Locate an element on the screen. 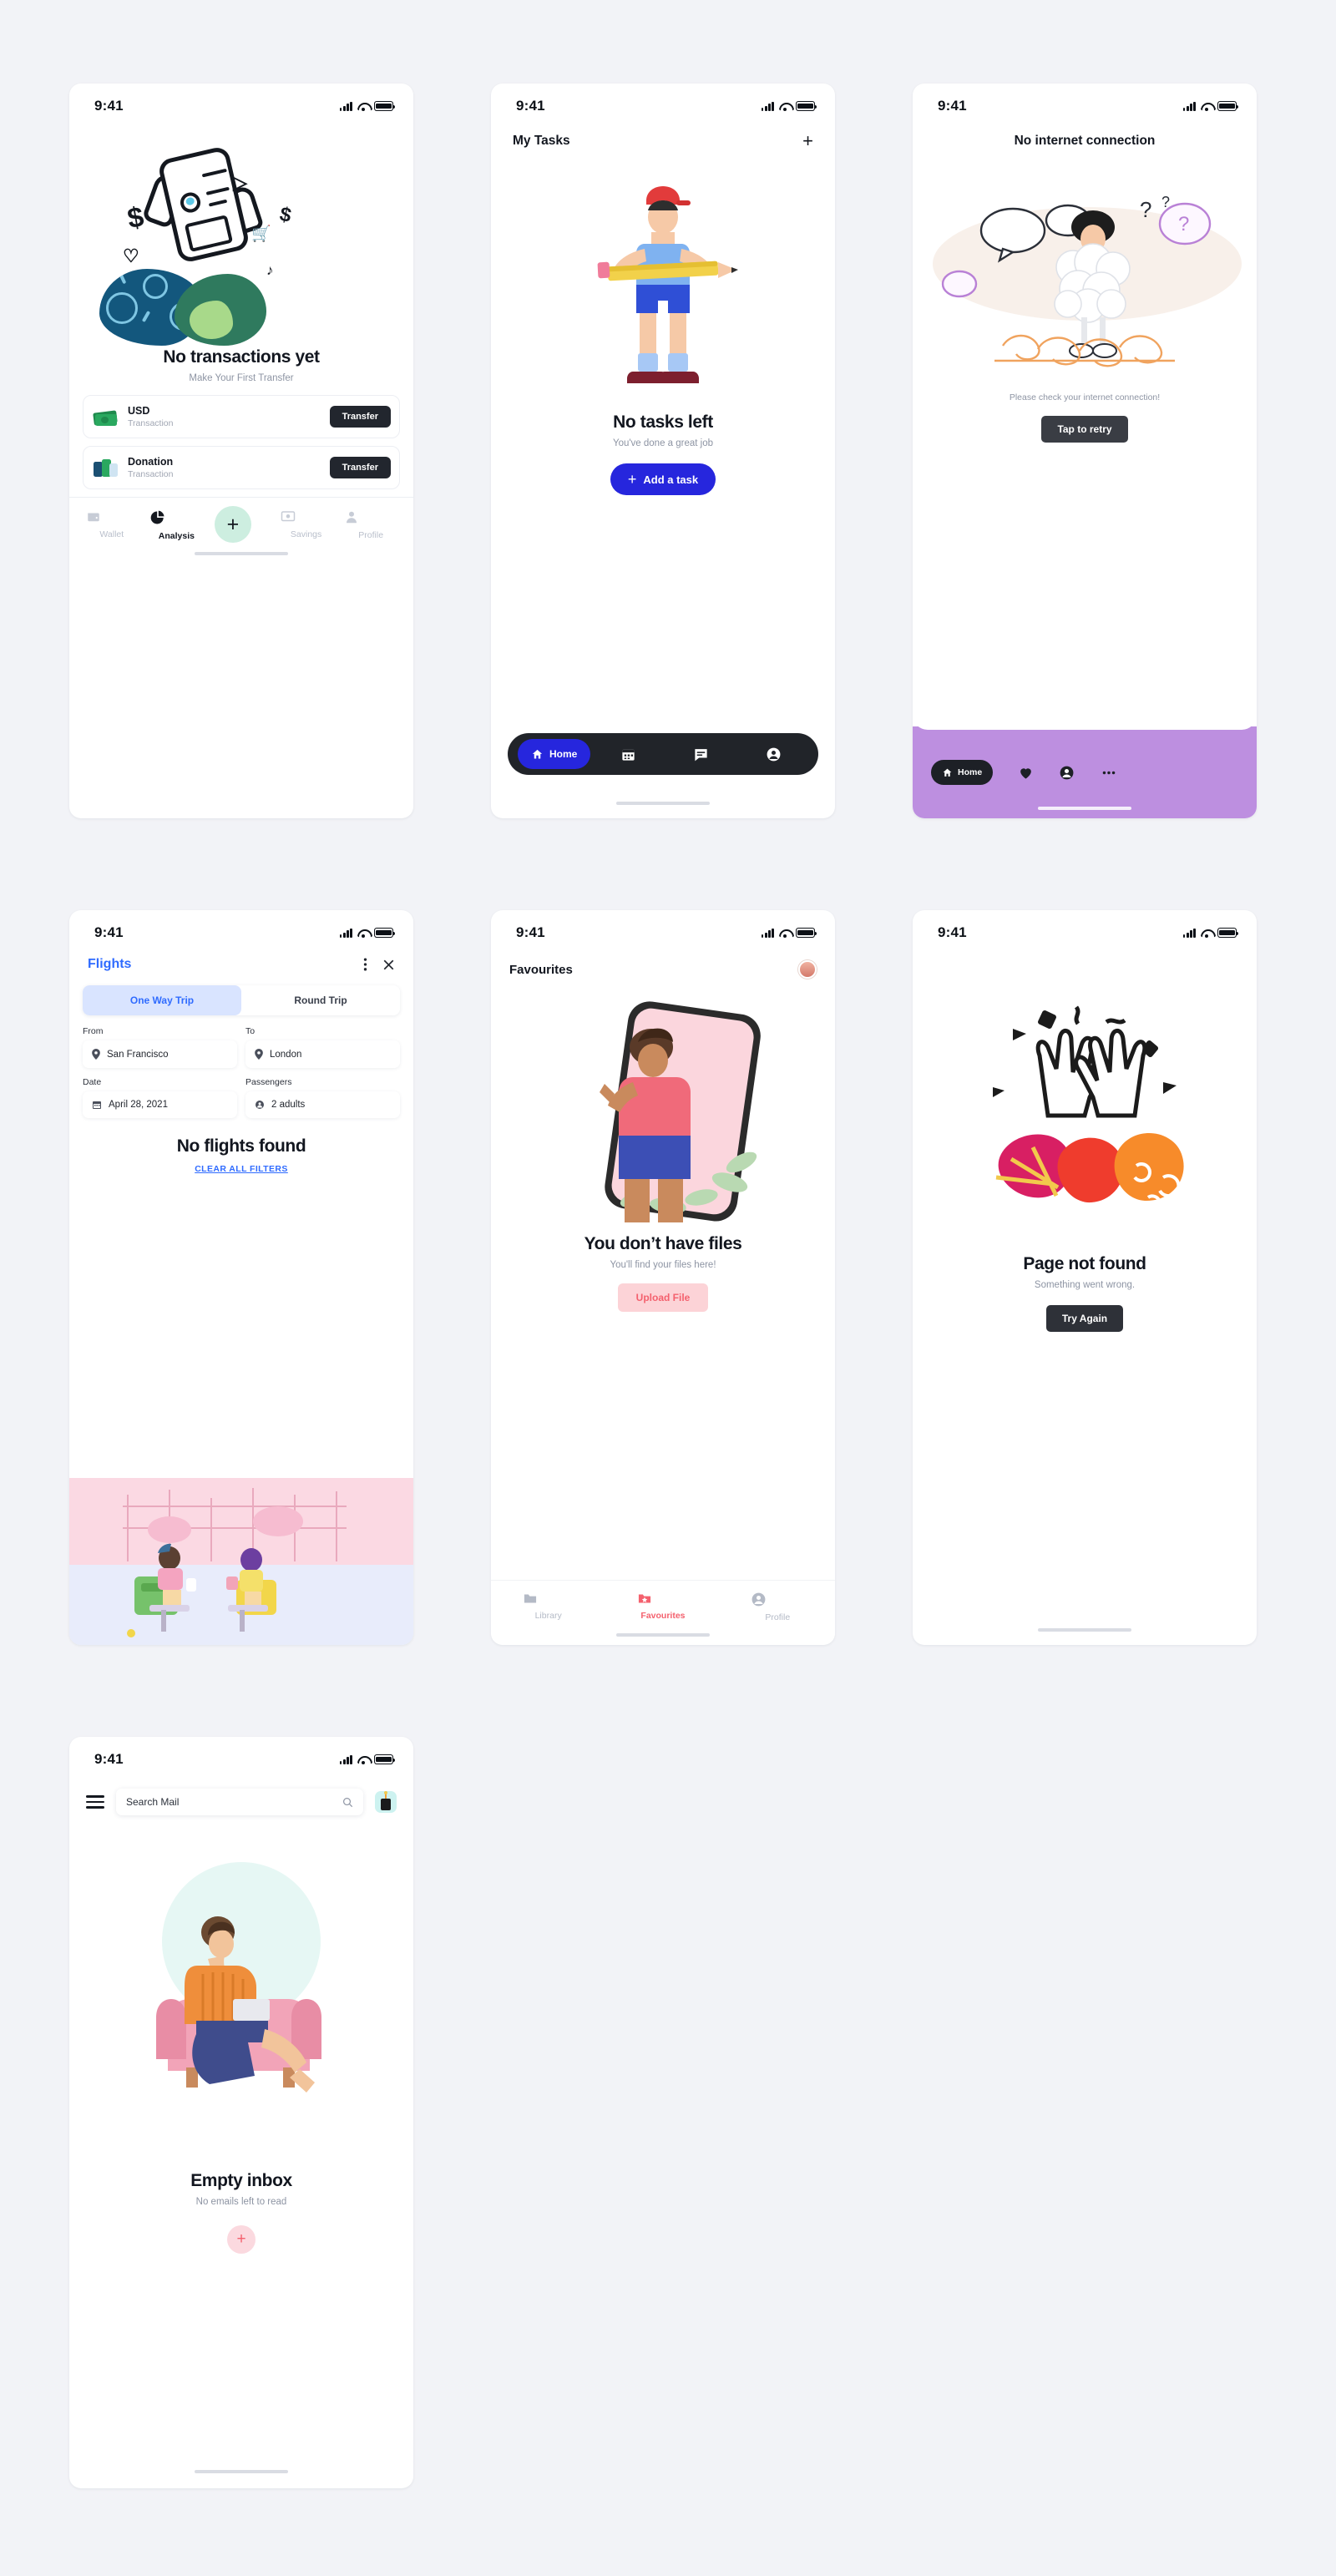  bottom-navigation: Home is located at coordinates (663, 754).